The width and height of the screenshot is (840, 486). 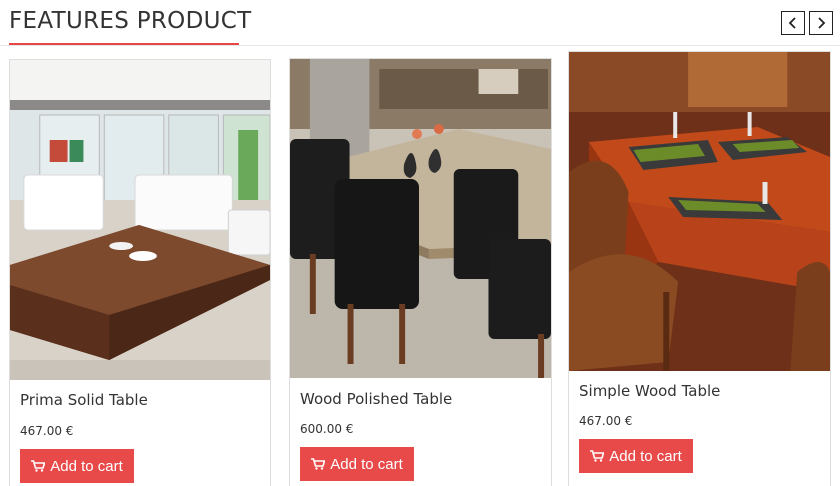 What do you see at coordinates (376, 399) in the screenshot?
I see `product-name: Wood Polished Table` at bounding box center [376, 399].